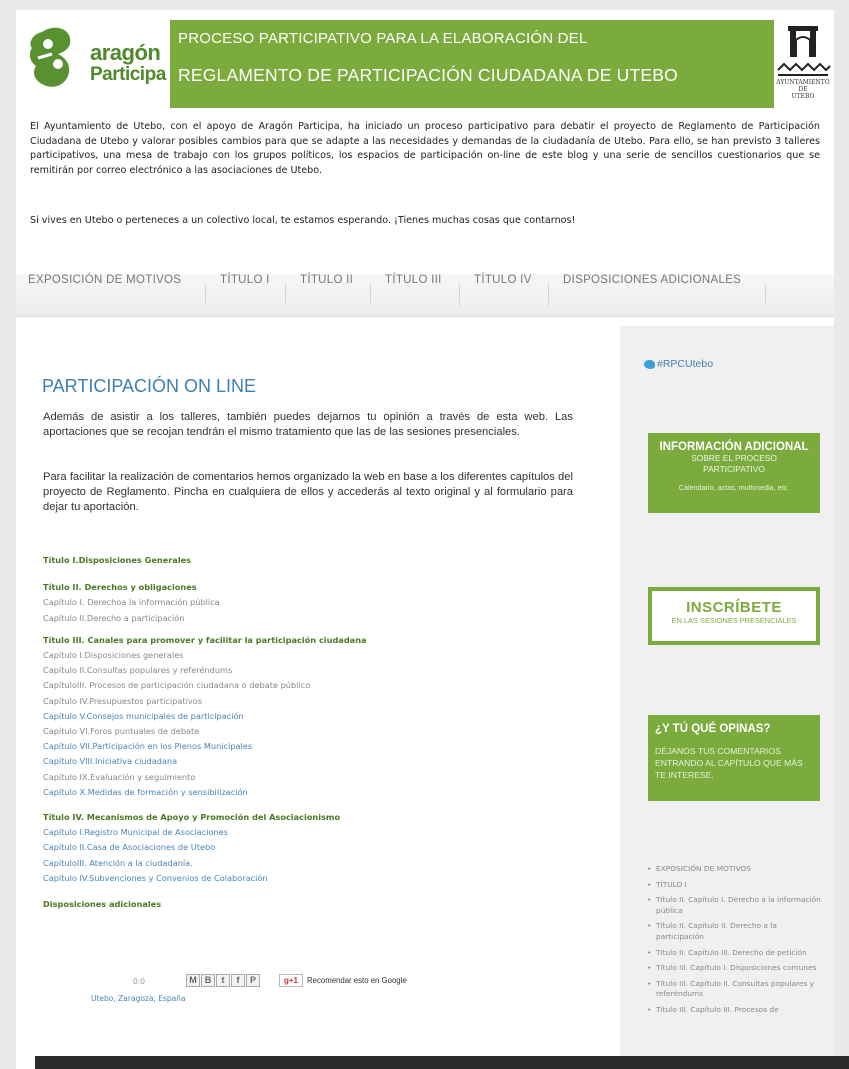  Describe the element at coordinates (205, 863) in the screenshot. I see `toc-link: CapítuloIII. Atención a la ciudadanía.` at that location.